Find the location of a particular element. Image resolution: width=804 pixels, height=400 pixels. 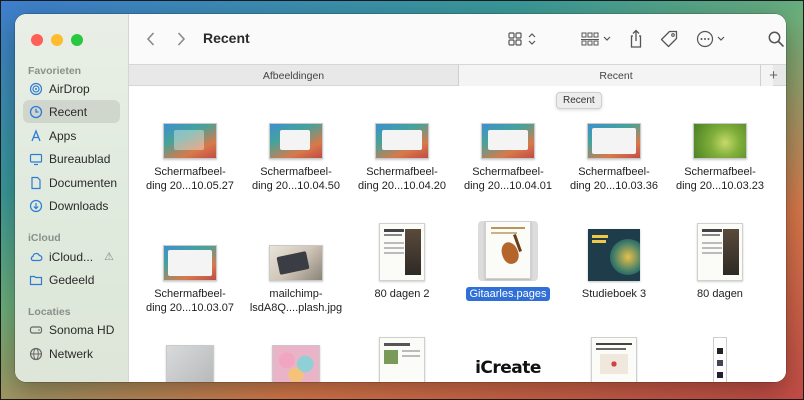

icreate-logo: iCreate is located at coordinates (508, 368).